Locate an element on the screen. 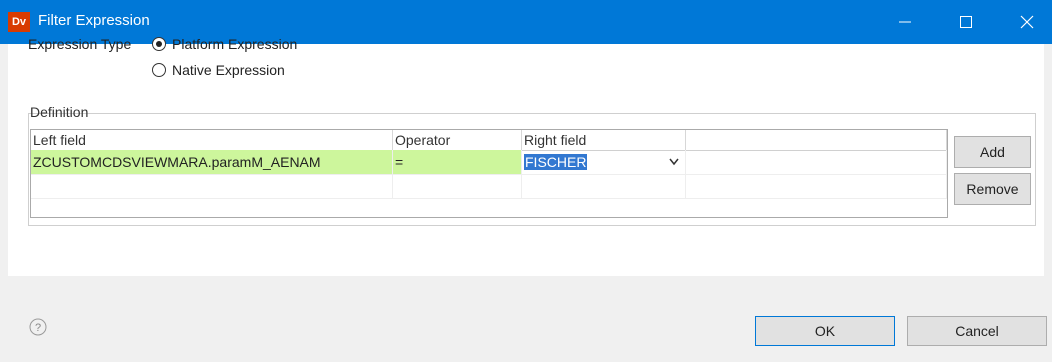 The width and height of the screenshot is (1052, 362). remove-button: Remove is located at coordinates (992, 189).